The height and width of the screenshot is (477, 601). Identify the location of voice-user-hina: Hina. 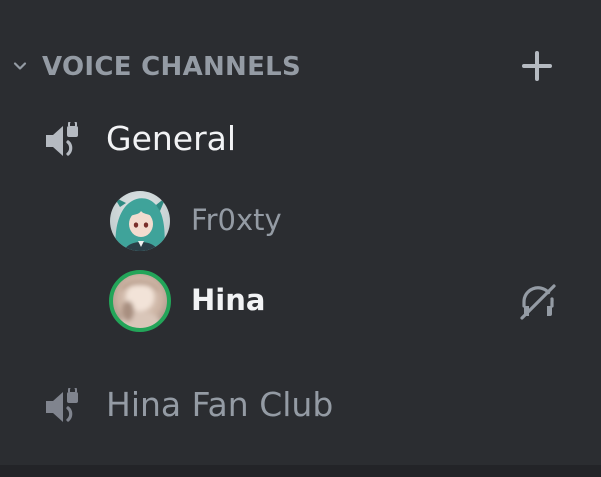
(300, 301).